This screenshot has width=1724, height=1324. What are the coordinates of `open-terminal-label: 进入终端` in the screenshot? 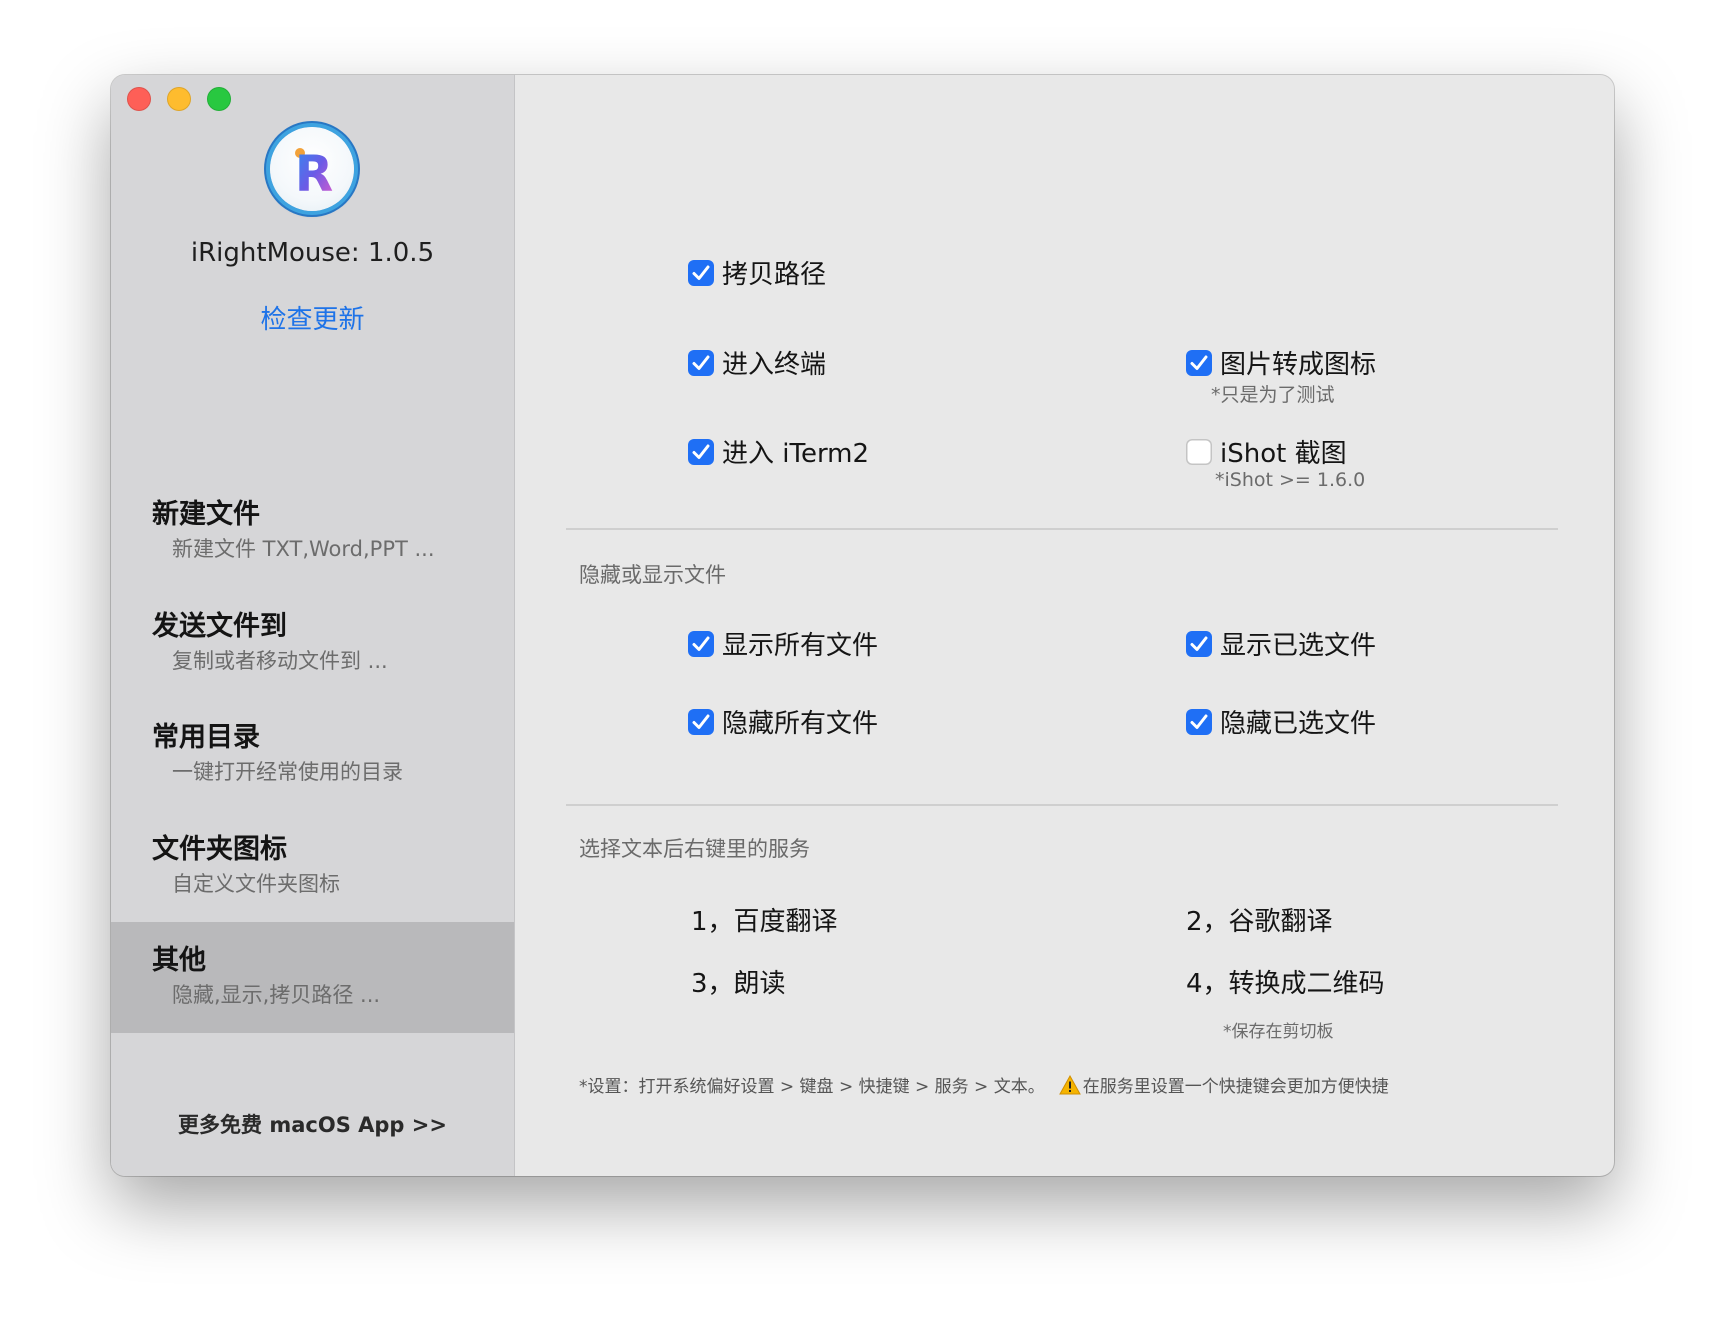 It's located at (774, 365).